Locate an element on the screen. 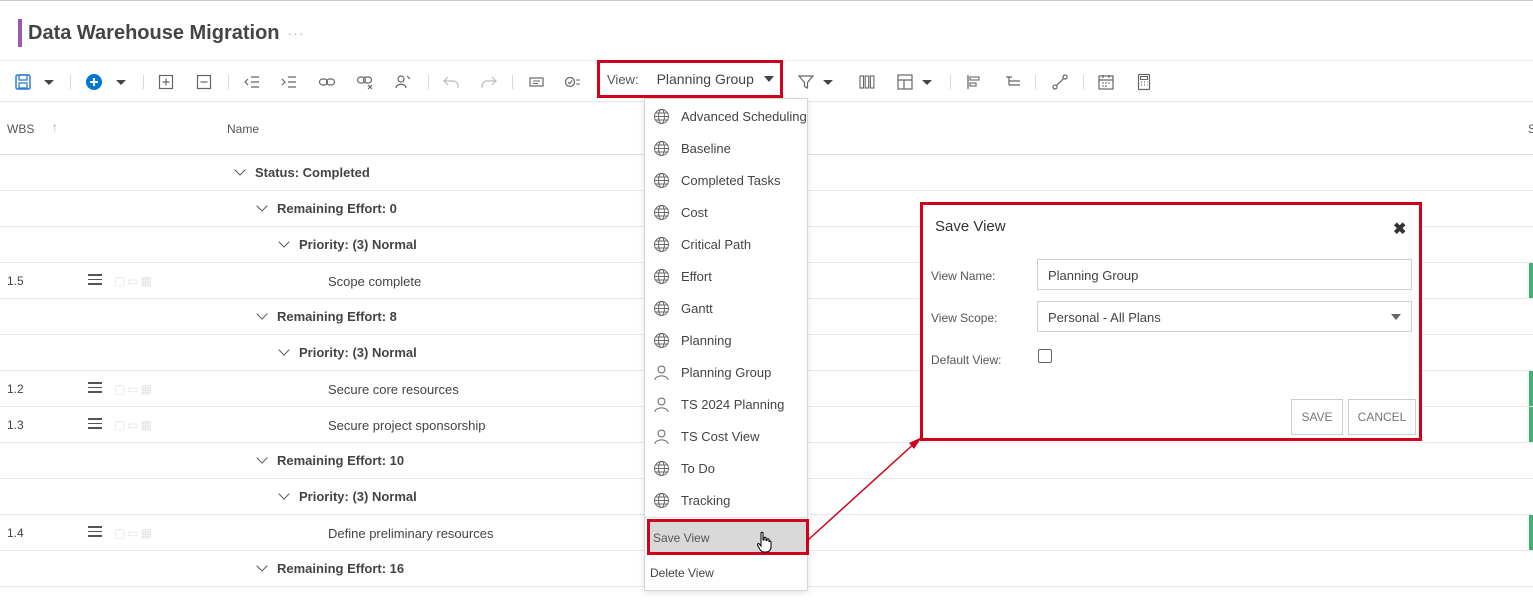 The width and height of the screenshot is (1533, 600). task-name: Scope complete is located at coordinates (374, 281).